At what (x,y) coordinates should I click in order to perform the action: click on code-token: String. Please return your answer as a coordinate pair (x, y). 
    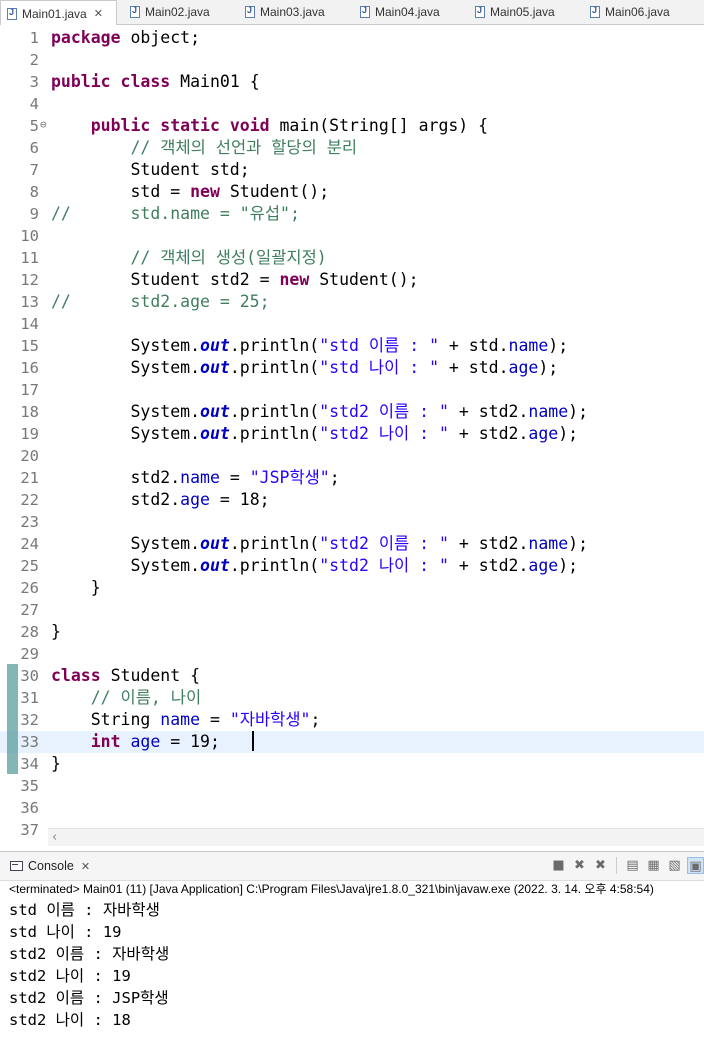
    Looking at the image, I should click on (106, 719).